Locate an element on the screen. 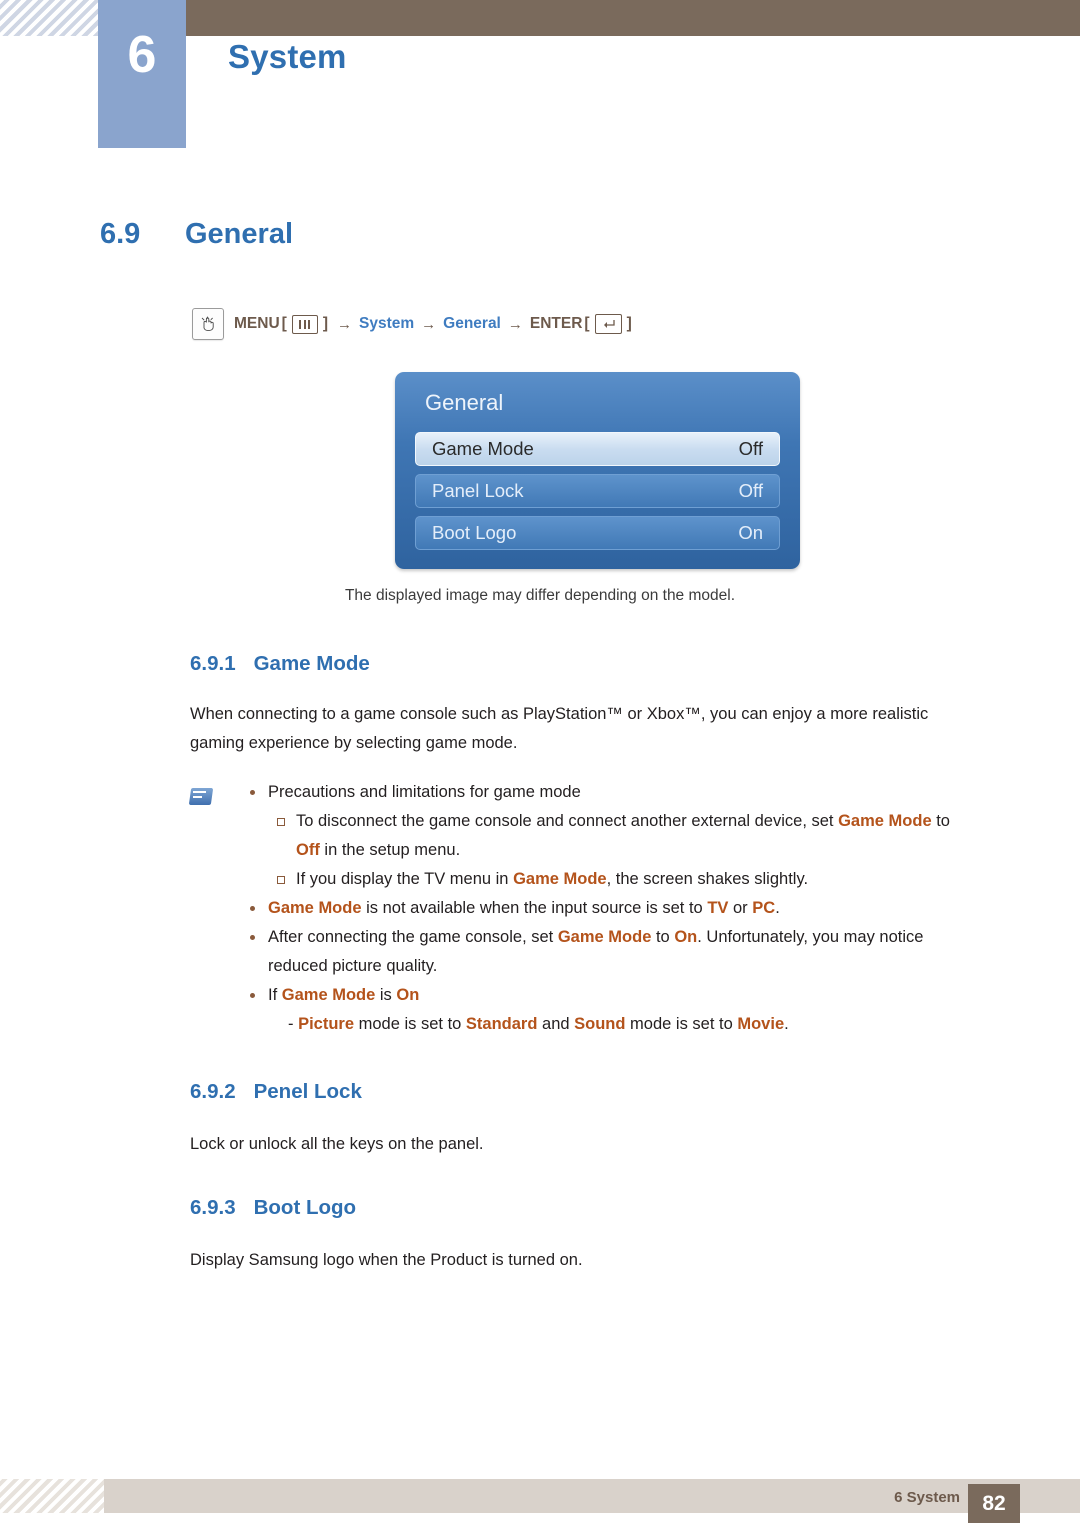 Image resolution: width=1080 pixels, height=1527 pixels. menu-key-icon is located at coordinates (304, 324).